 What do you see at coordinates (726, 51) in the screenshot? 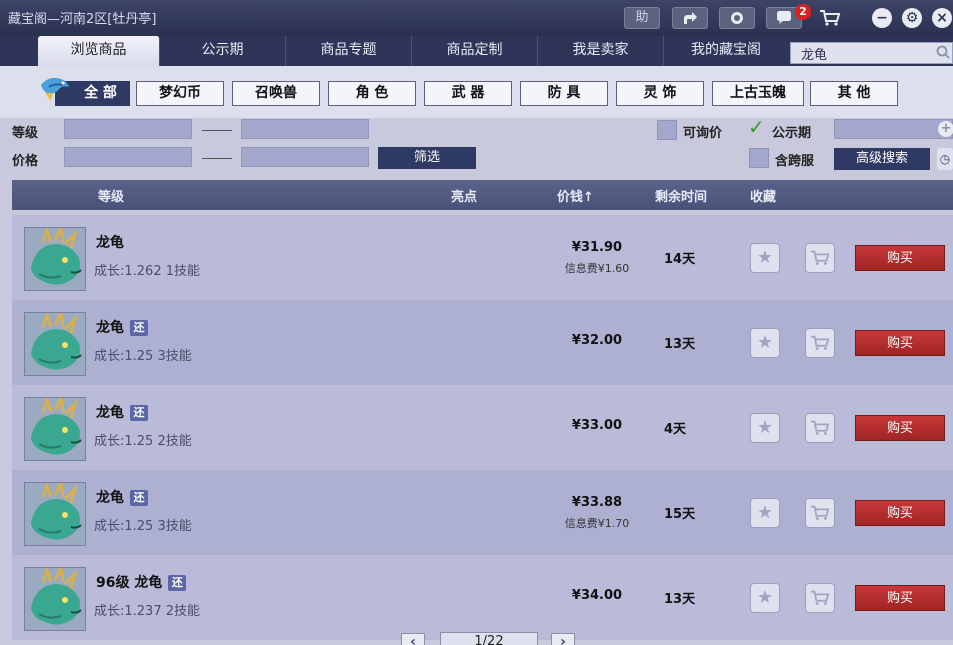
I see `tab-my-treasure: 我的藏宝阁` at bounding box center [726, 51].